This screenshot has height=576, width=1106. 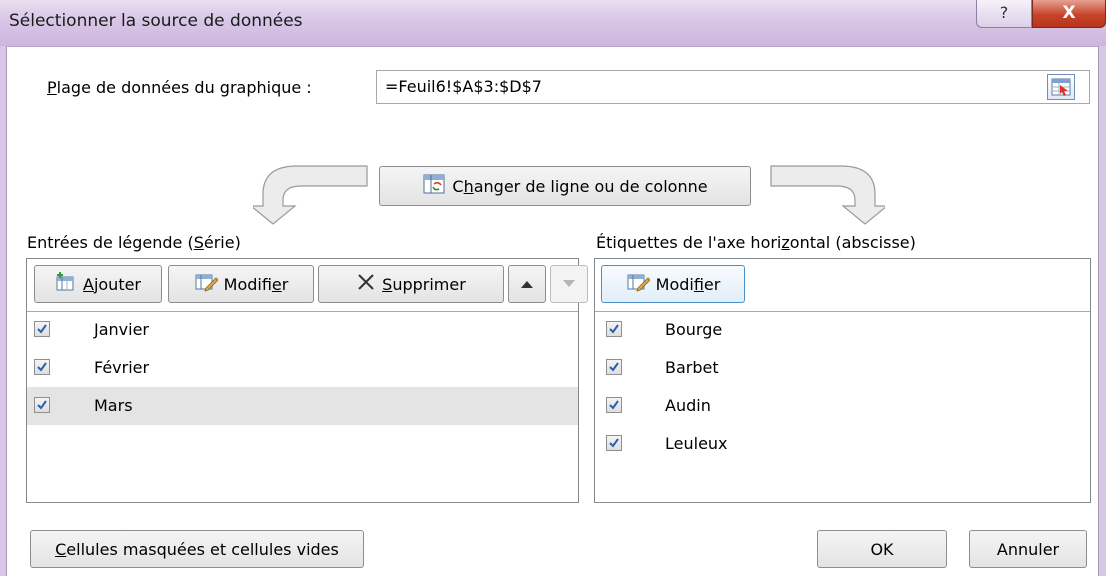 I want to click on move-up-button, so click(x=527, y=284).